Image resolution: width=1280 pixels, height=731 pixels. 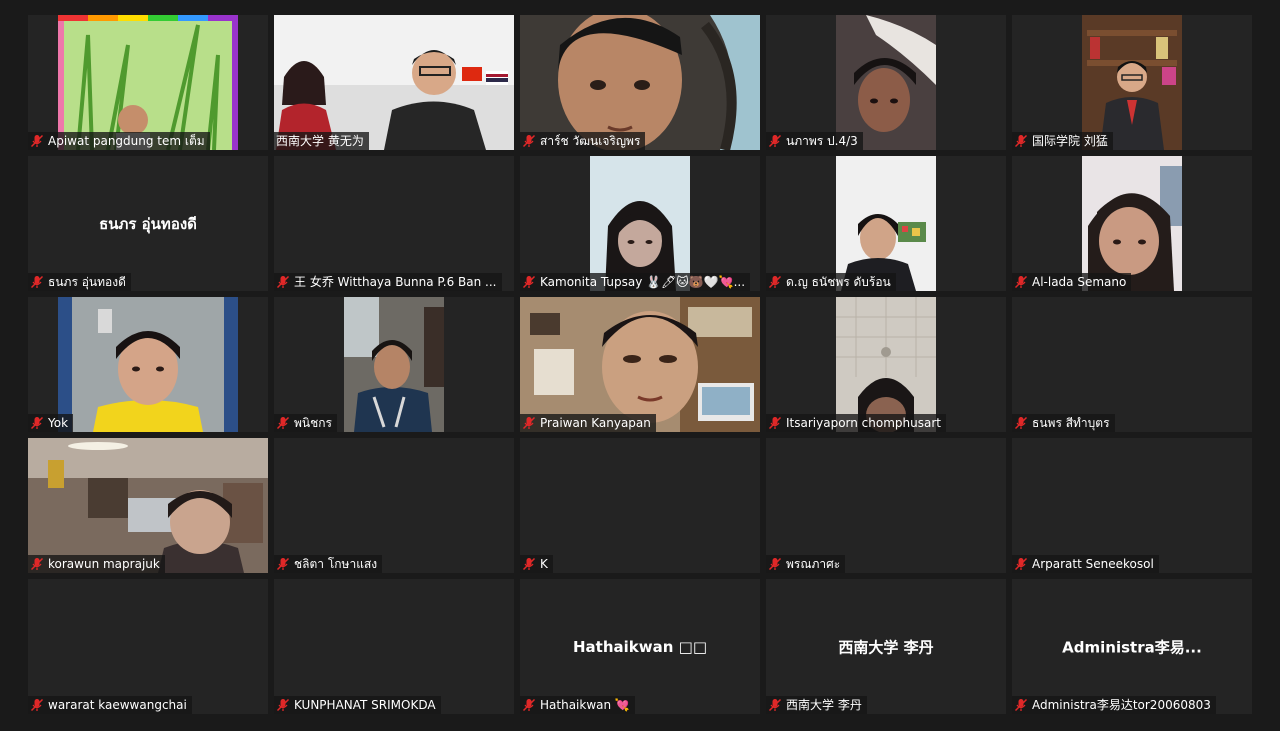 What do you see at coordinates (544, 564) in the screenshot?
I see `participant-name: K` at bounding box center [544, 564].